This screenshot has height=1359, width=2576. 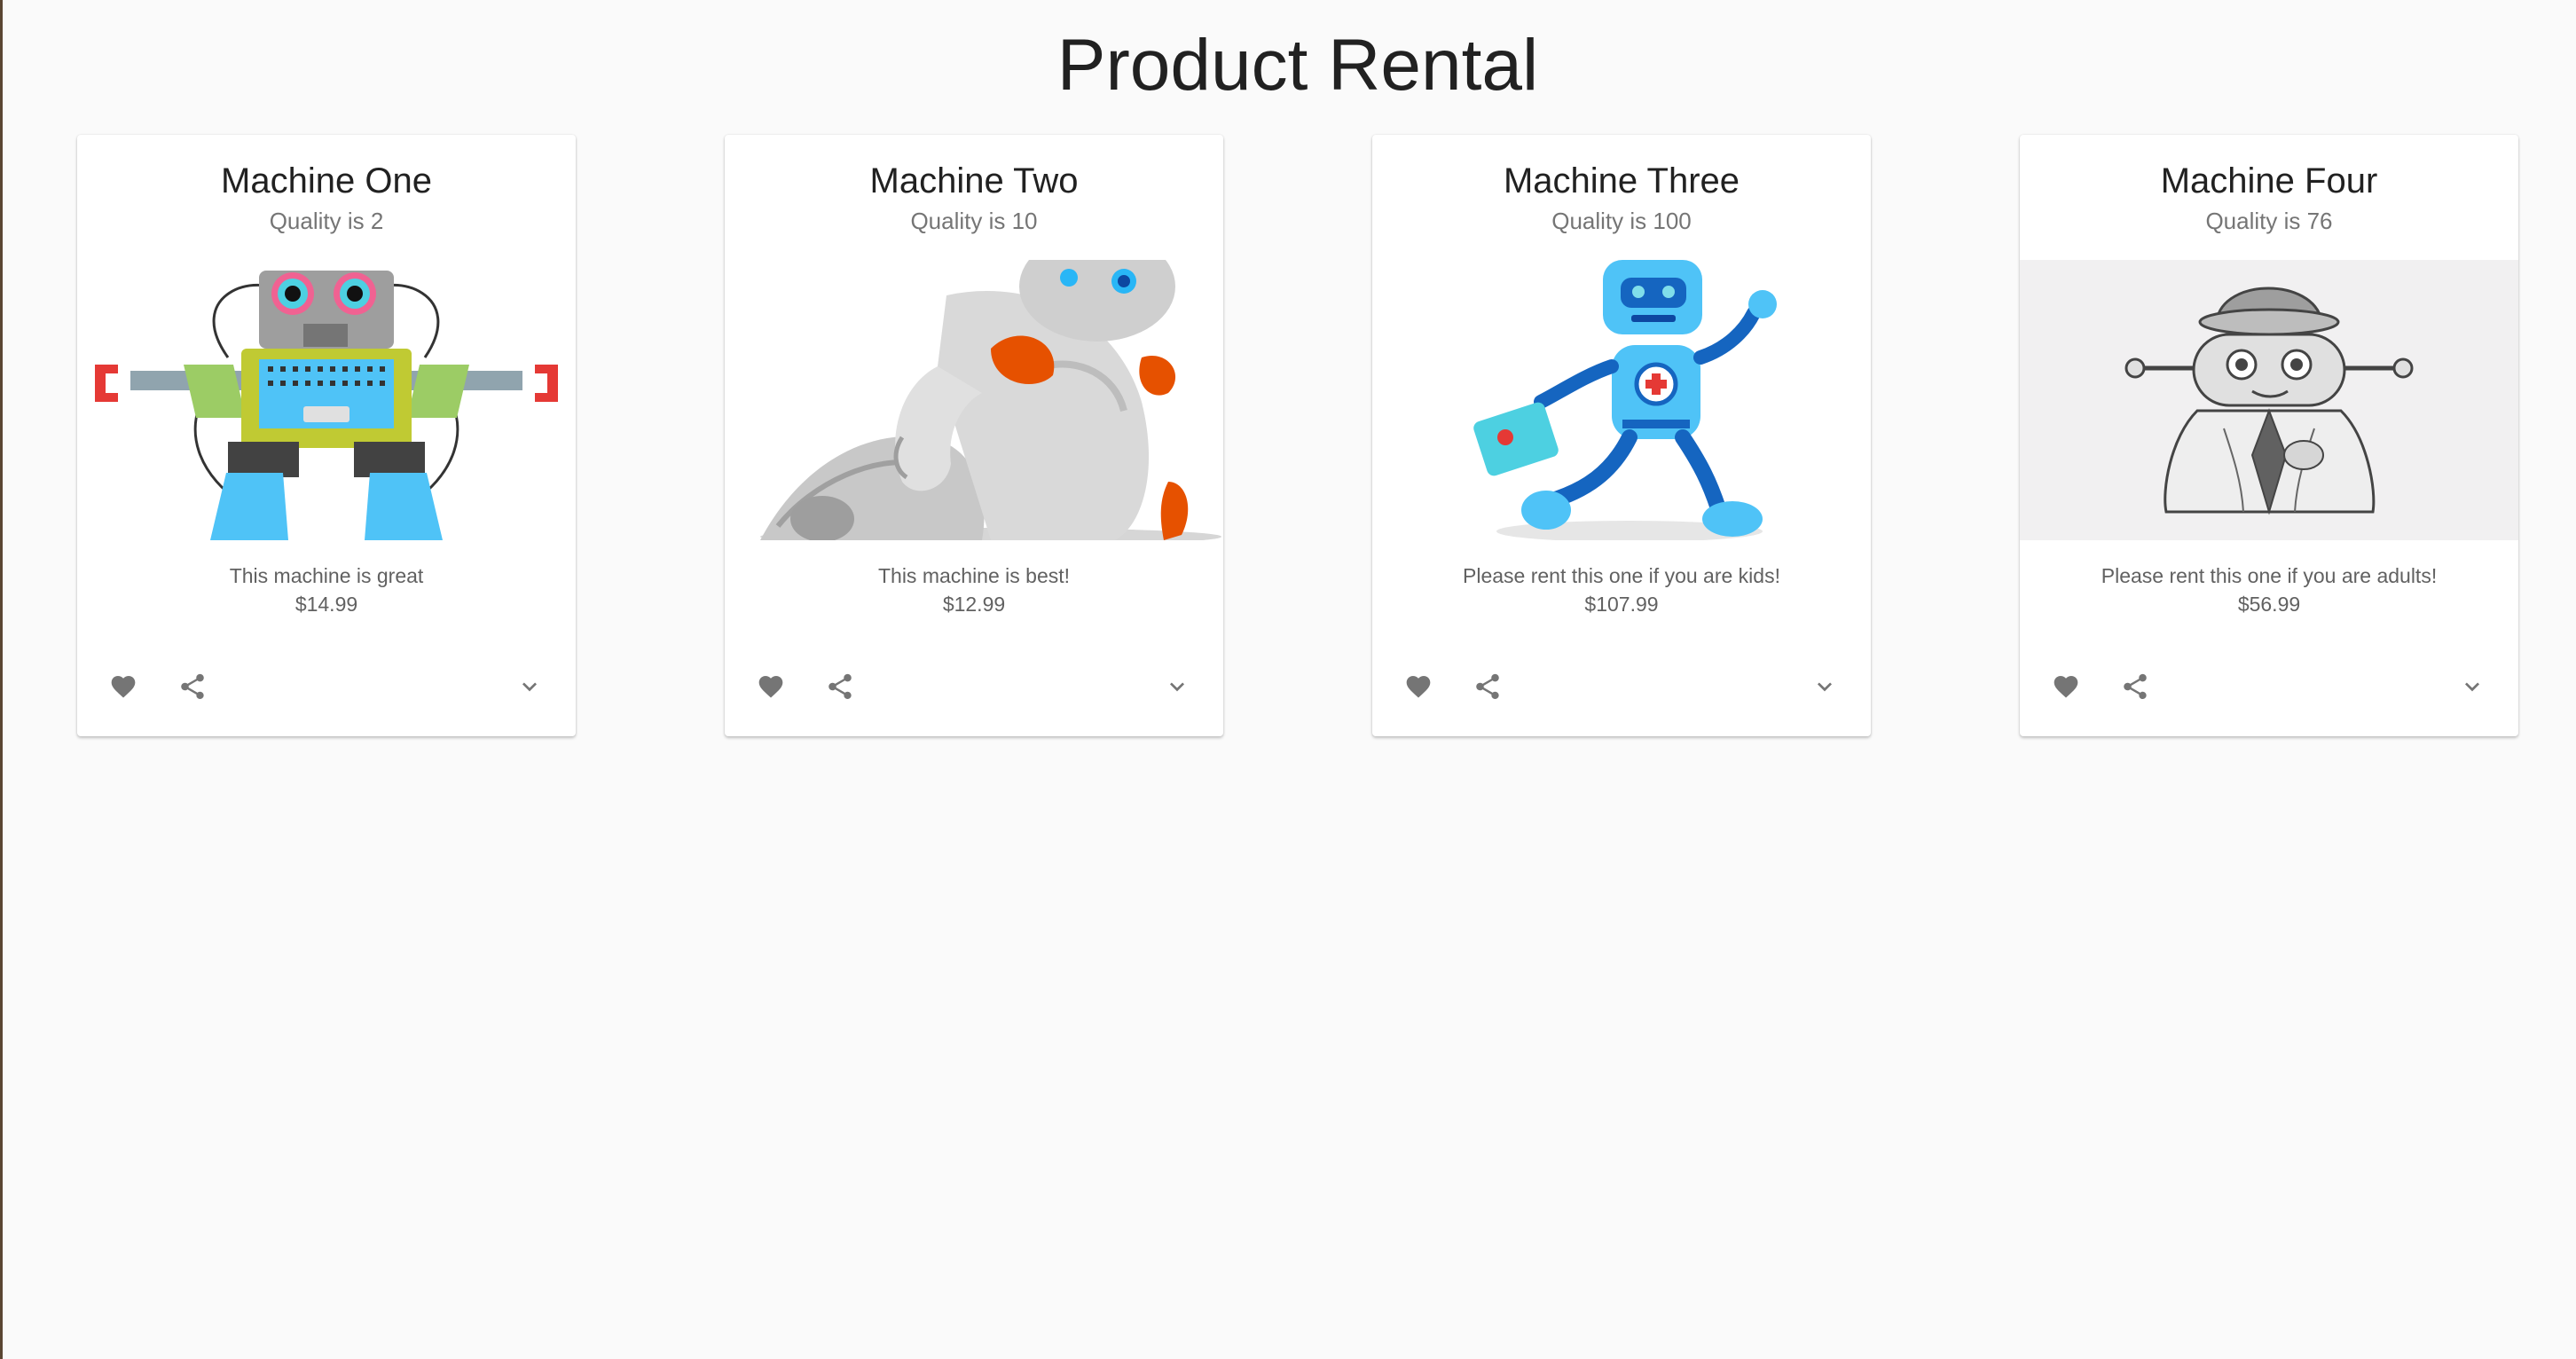 What do you see at coordinates (1621, 400) in the screenshot?
I see `product-image-cartoon-robot` at bounding box center [1621, 400].